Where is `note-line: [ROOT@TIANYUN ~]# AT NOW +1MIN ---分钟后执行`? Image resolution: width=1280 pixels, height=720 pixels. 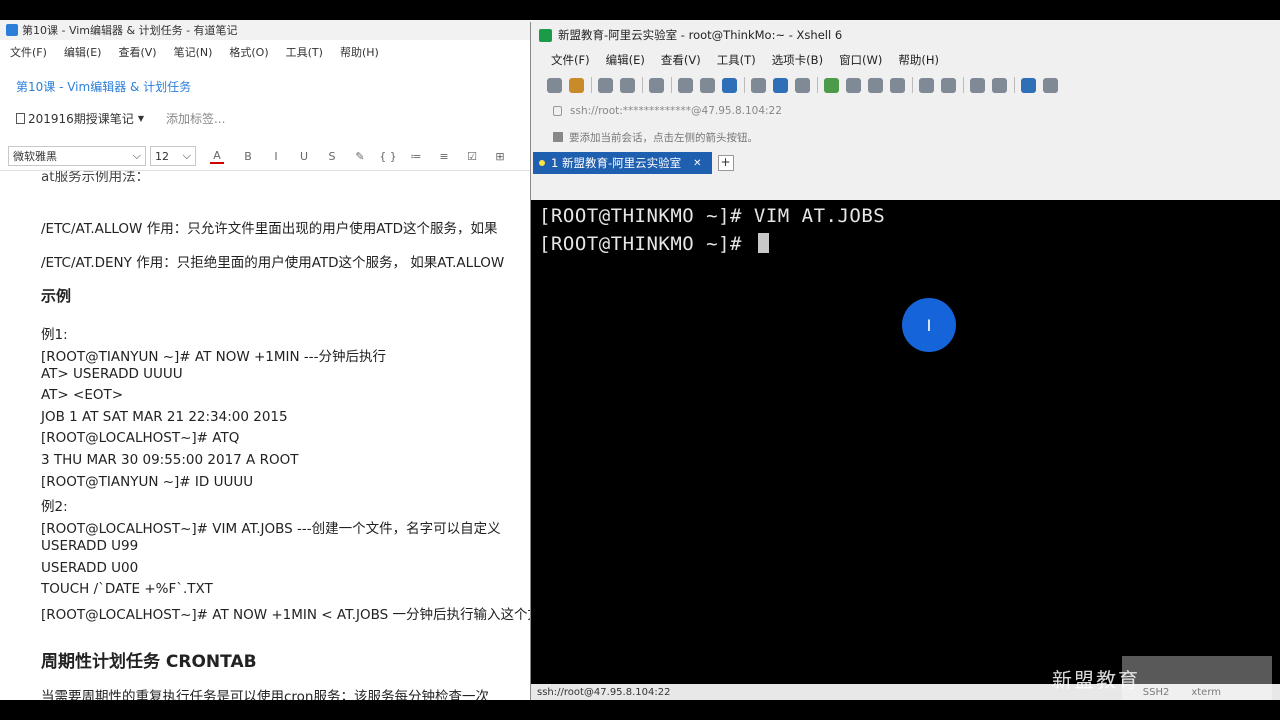
note-line: [ROOT@TIANYUN ~]# AT NOW +1MIN ---分钟后执行 is located at coordinates (214, 357).